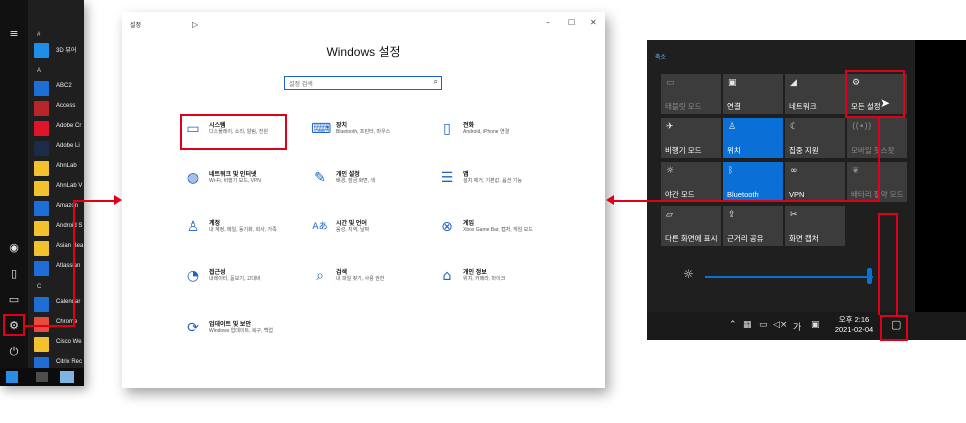 The width and height of the screenshot is (966, 423). I want to click on power-icon: ⏻, so click(14, 352).